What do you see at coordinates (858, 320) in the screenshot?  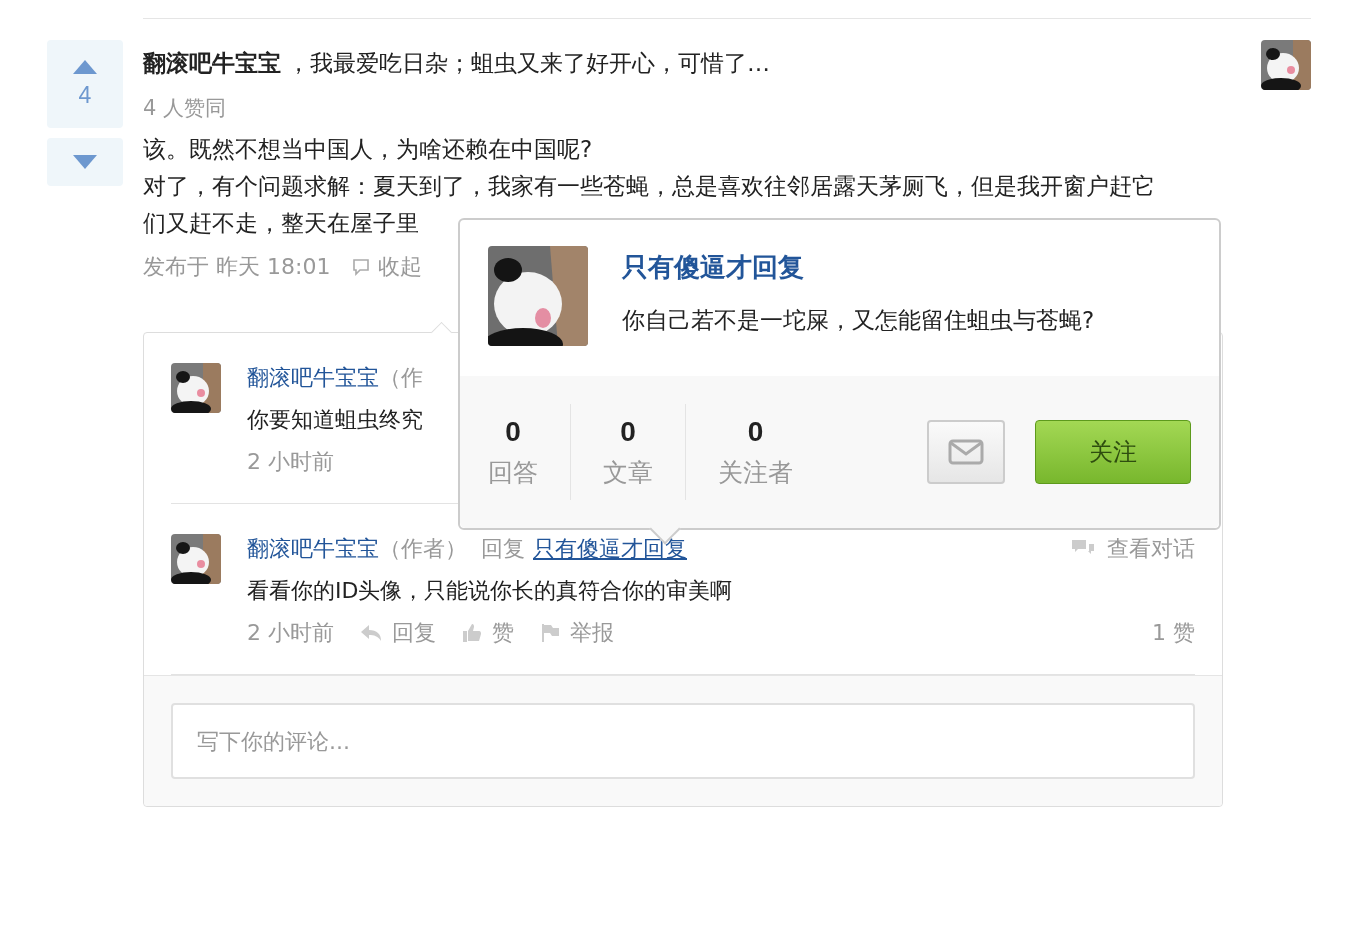 I see `user-bio: 你自己若不是一坨屎，又怎能留住蛆虫与苍蝇?` at bounding box center [858, 320].